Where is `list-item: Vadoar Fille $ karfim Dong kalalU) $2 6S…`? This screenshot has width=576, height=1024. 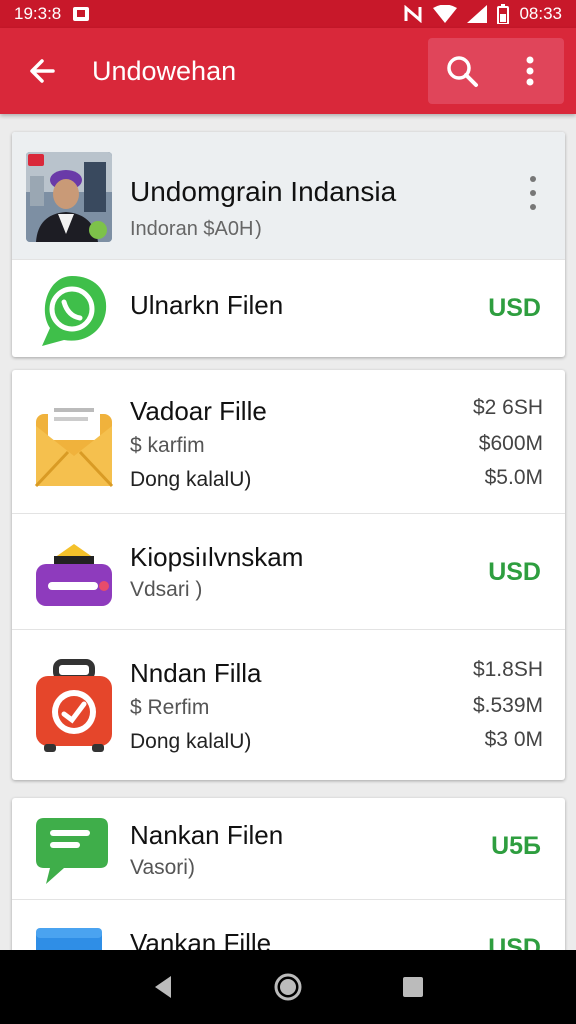
list-item: Vadoar Fille $ karfim Dong kalalU) $2 6S… is located at coordinates (288, 442).